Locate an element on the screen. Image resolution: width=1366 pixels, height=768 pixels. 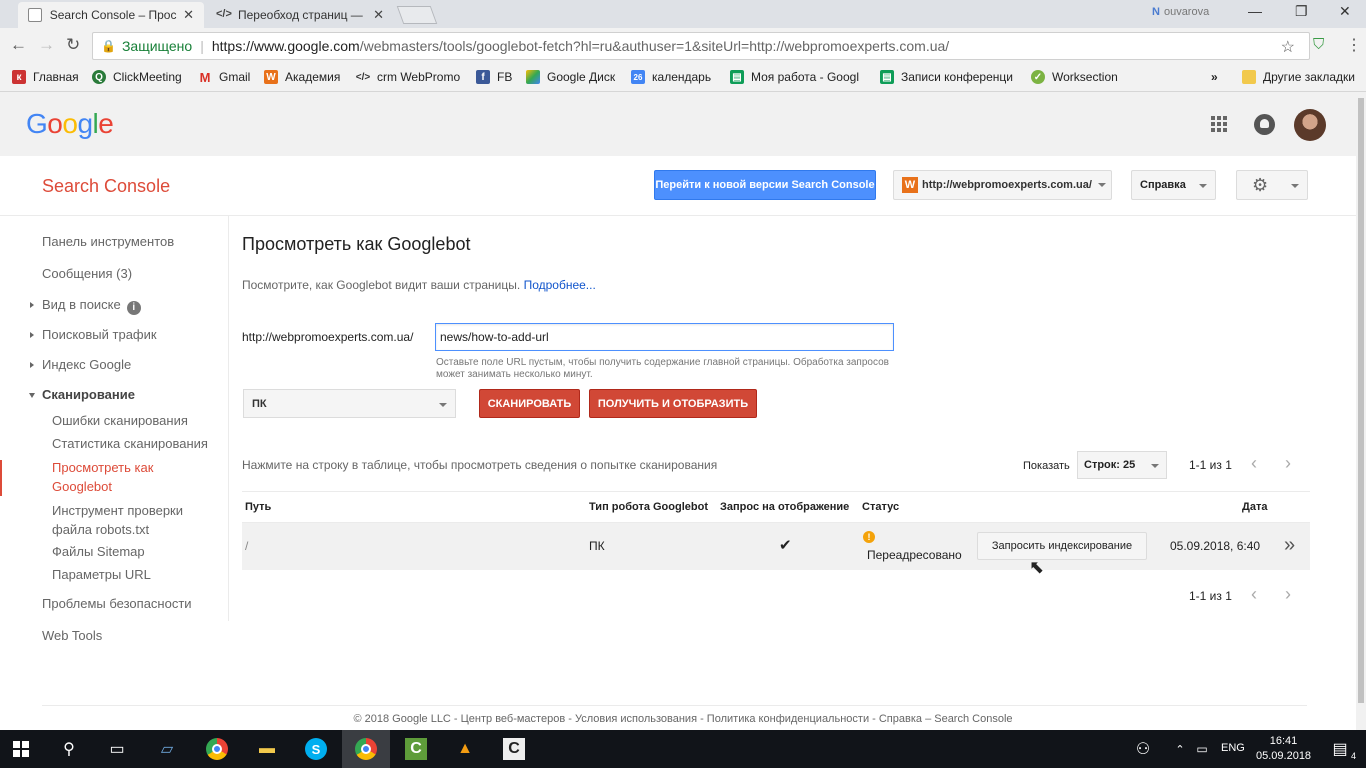
sidebar-item-sitemaps: Файлы Sitemap is located at coordinates (98, 551).